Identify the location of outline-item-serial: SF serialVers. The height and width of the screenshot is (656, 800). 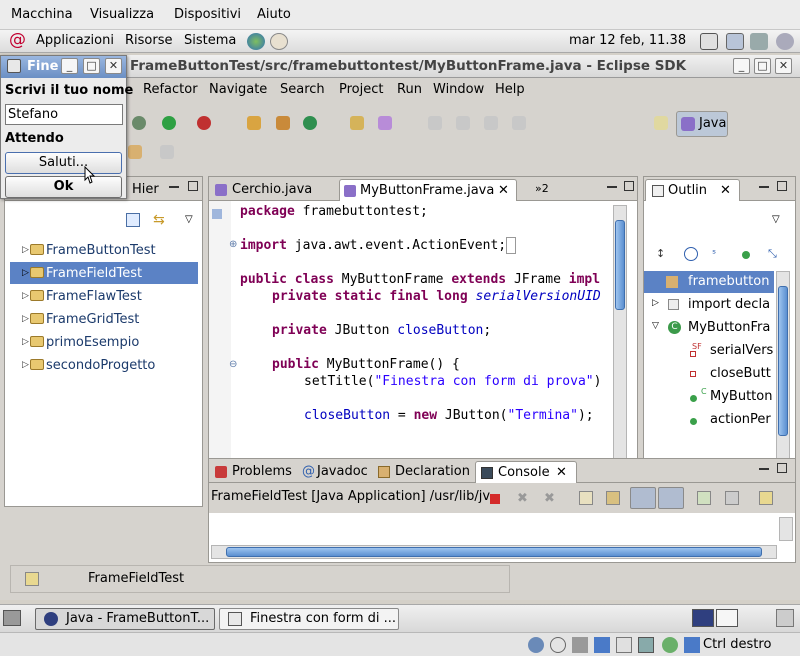
(709, 351).